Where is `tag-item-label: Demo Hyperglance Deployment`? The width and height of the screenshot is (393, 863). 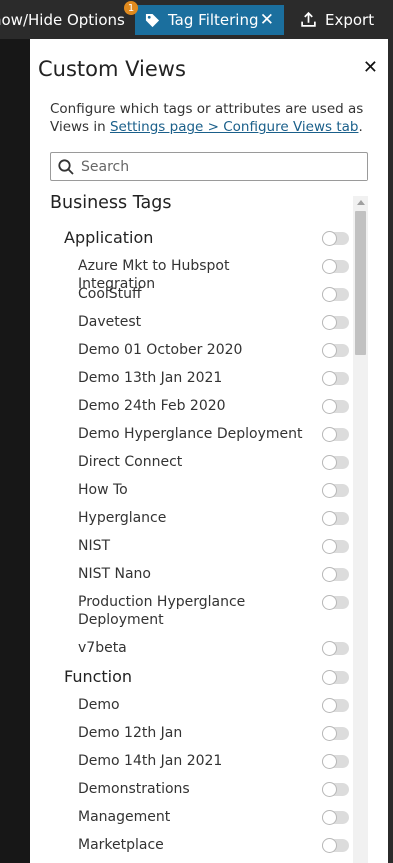 tag-item-label: Demo Hyperglance Deployment is located at coordinates (190, 434).